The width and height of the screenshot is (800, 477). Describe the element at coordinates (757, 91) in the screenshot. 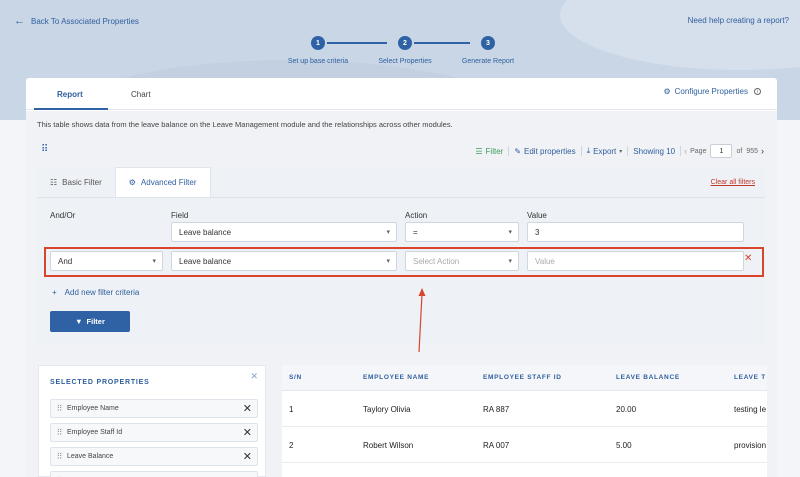

I see `info-icon: i` at that location.